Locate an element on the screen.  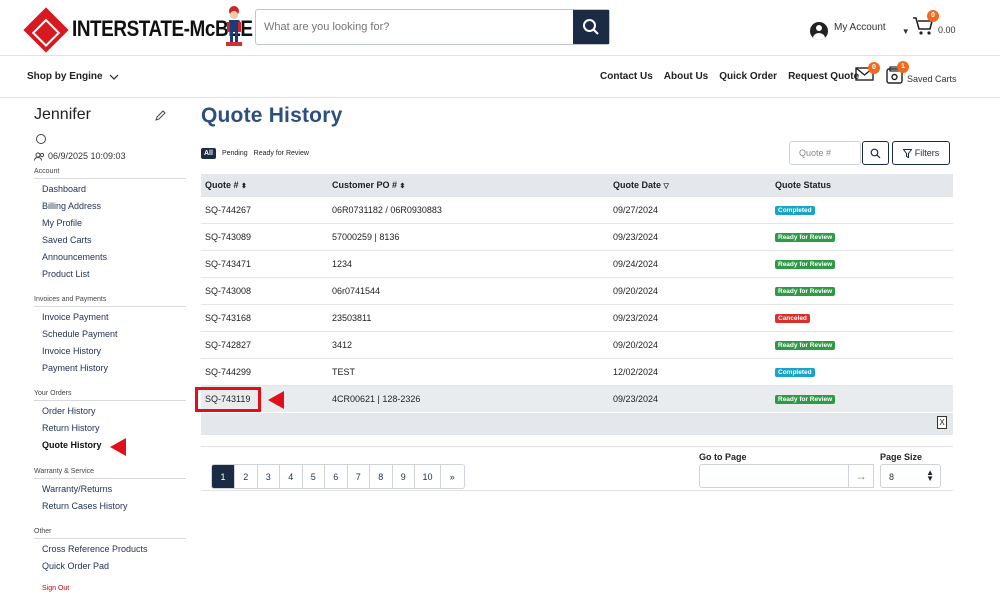
page-7-button: 7 is located at coordinates (359, 476).